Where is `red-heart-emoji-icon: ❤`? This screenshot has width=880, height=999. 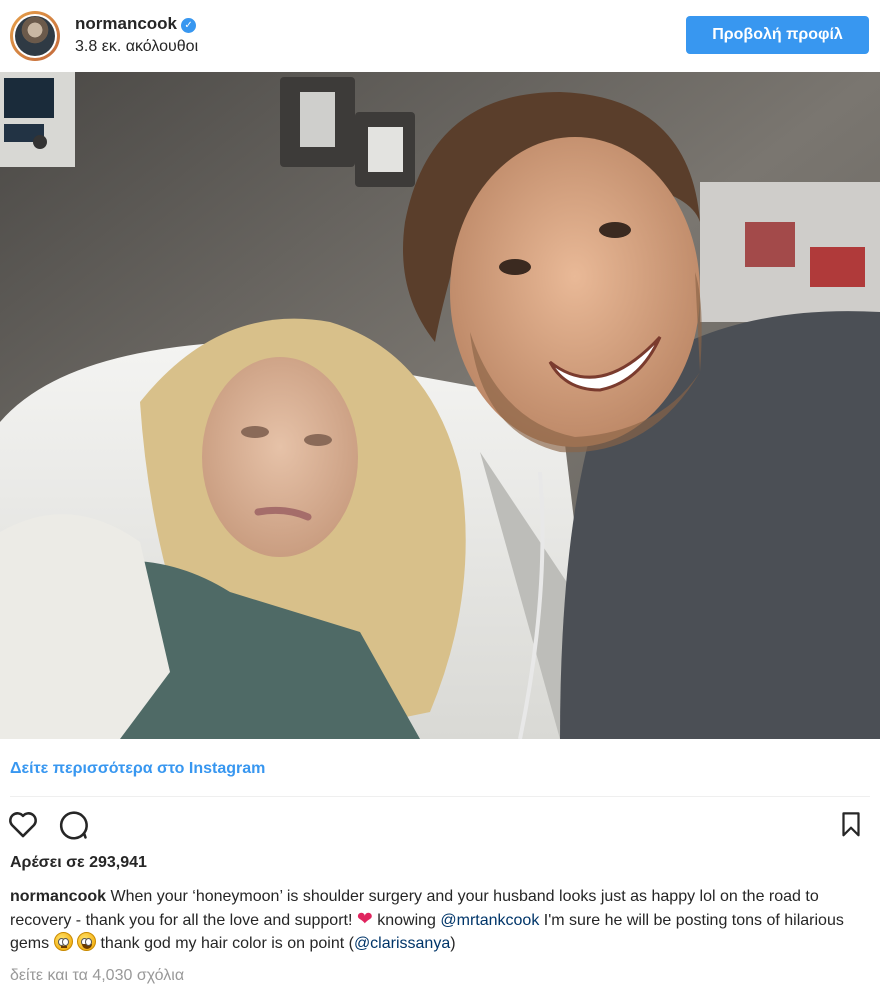 red-heart-emoji-icon: ❤ is located at coordinates (364, 919).